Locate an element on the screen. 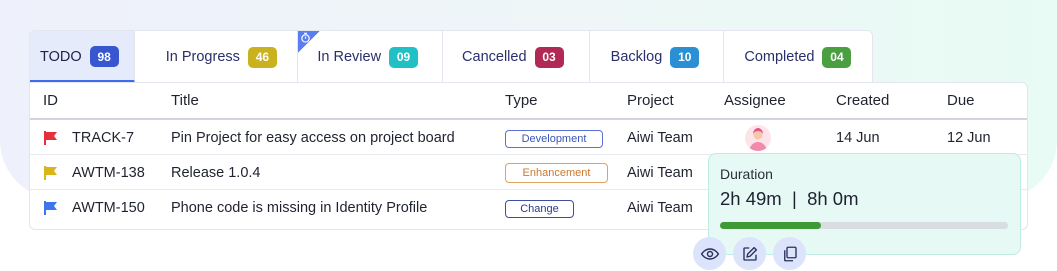 This screenshot has height=271, width=1057. duration-value: 2h 49m | 8h 0m is located at coordinates (789, 198).